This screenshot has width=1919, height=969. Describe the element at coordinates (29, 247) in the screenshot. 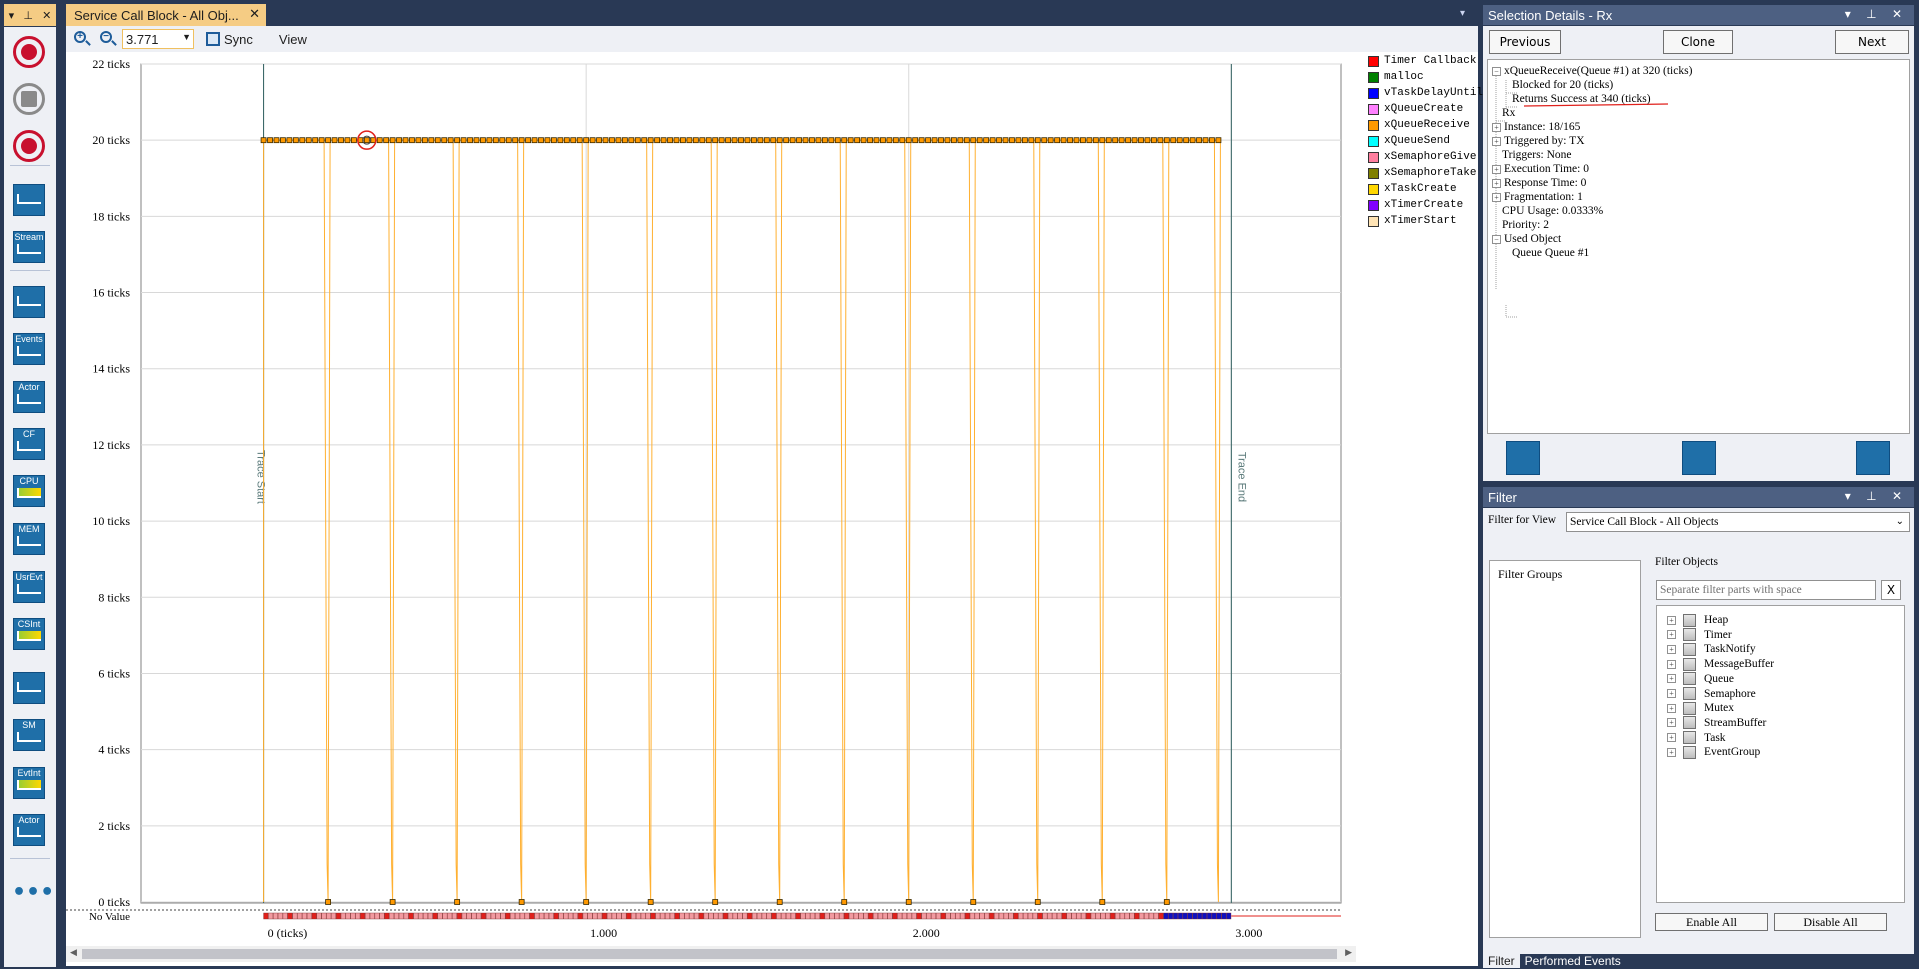

I see `toolbar-button-stream: Stream` at that location.